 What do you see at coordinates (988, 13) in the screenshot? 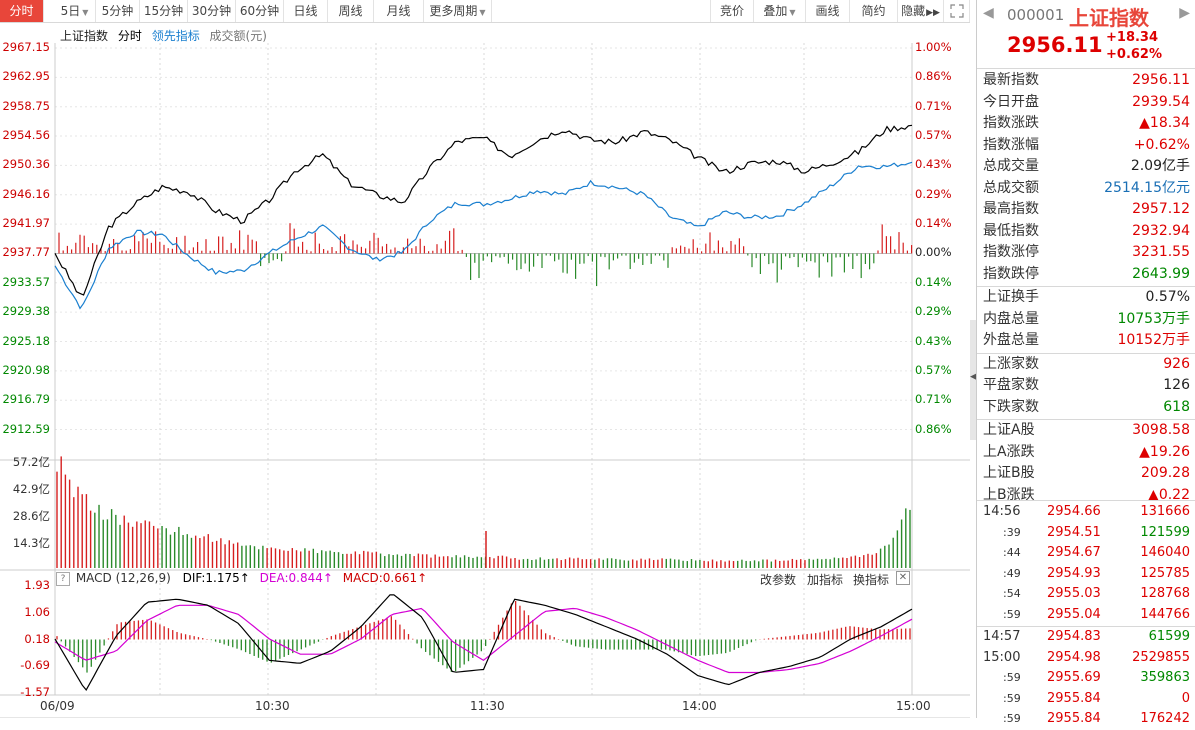
I see `prev-stock-icon: ◀` at bounding box center [988, 13].